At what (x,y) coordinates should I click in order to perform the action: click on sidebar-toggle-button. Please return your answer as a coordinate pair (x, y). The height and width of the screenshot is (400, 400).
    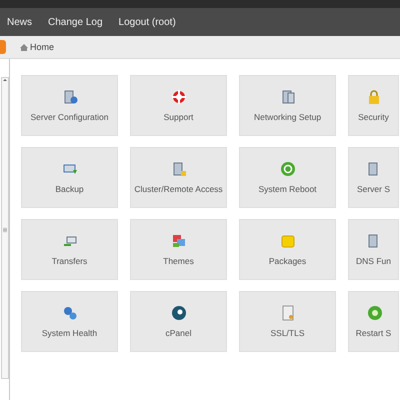
    Looking at the image, I should click on (3, 47).